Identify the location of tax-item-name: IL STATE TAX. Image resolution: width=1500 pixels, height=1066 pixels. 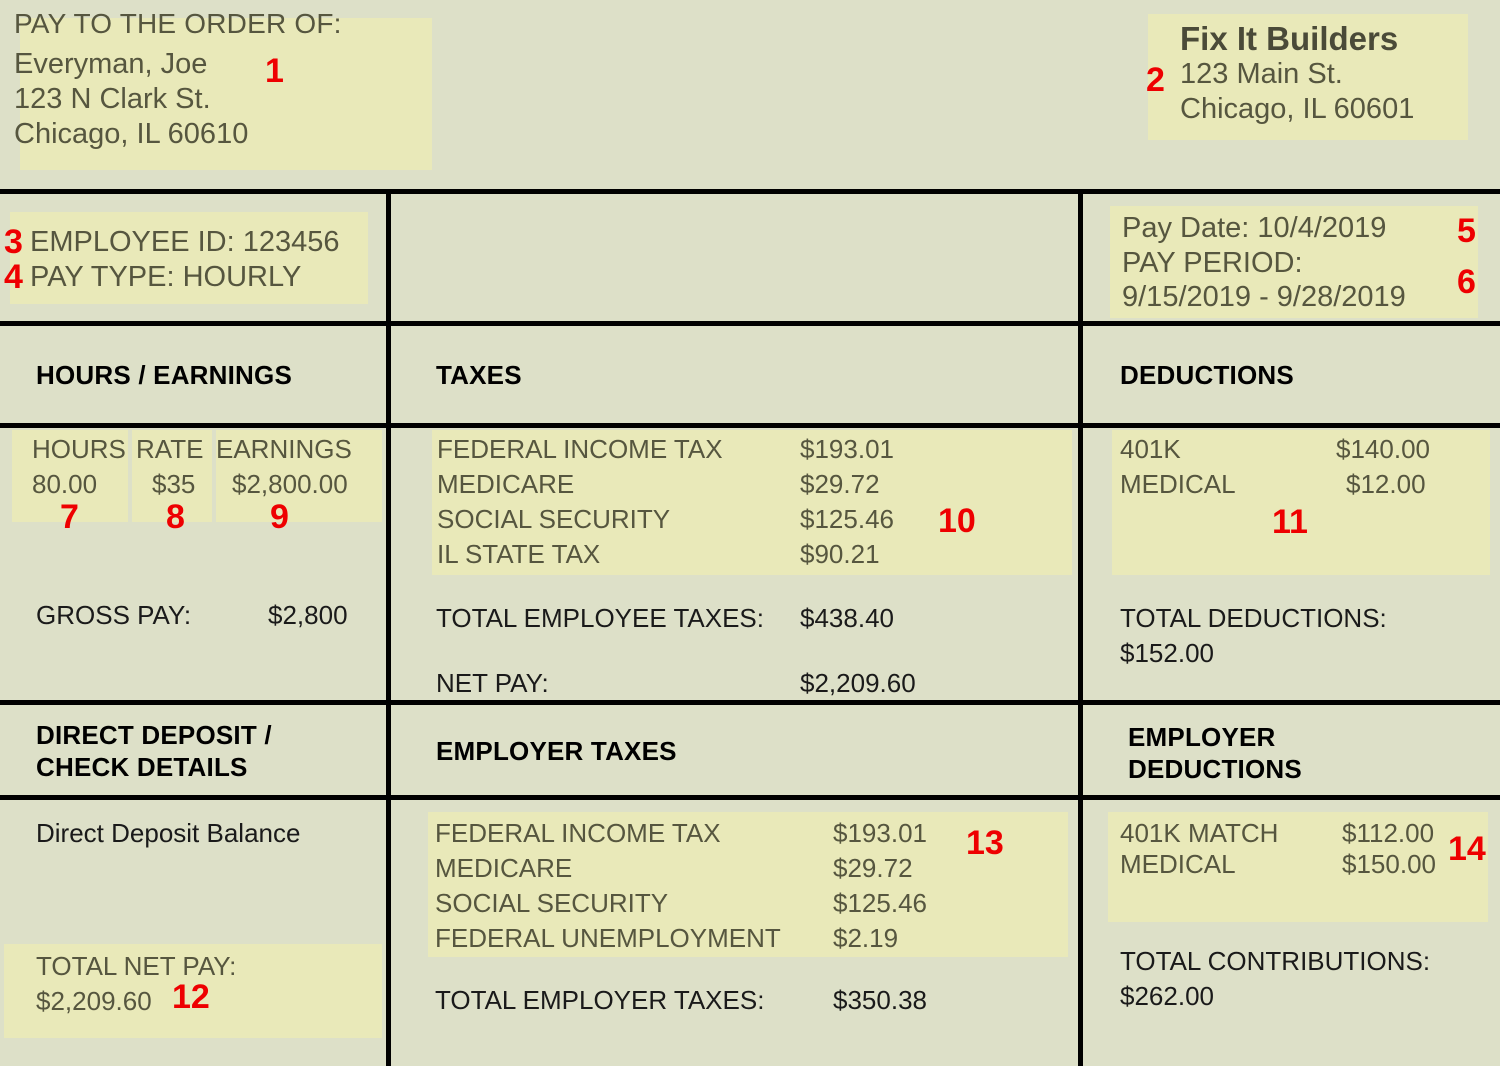
(519, 554).